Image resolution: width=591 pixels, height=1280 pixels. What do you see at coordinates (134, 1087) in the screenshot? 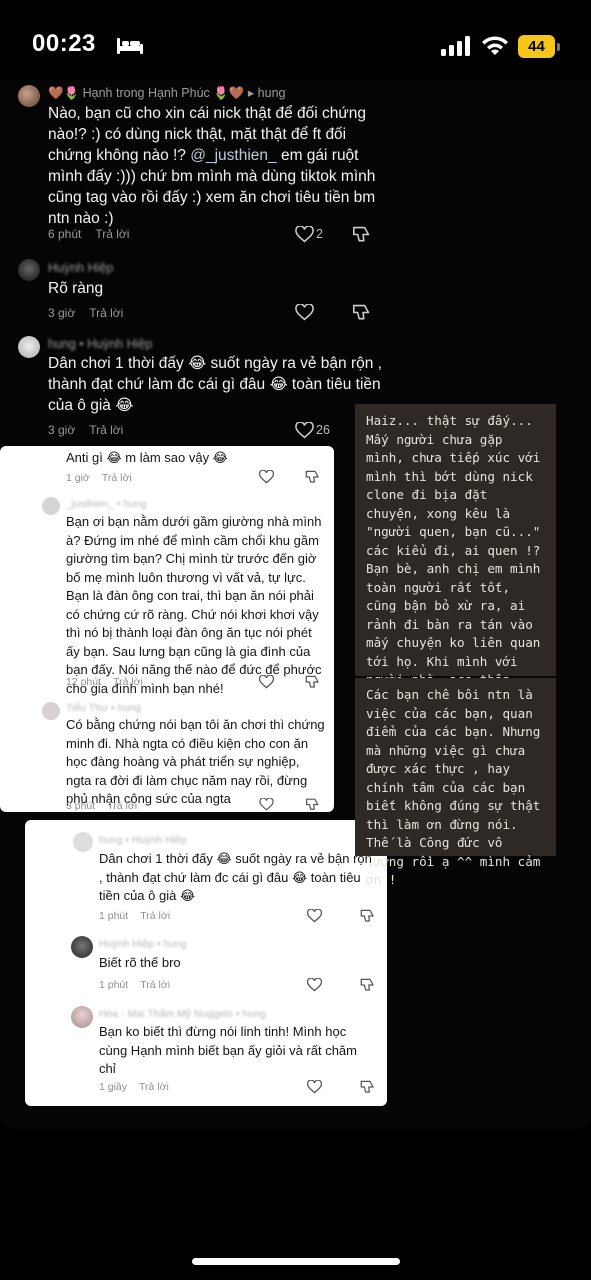
I see `comment-meta: 1 giây Trả lời` at bounding box center [134, 1087].